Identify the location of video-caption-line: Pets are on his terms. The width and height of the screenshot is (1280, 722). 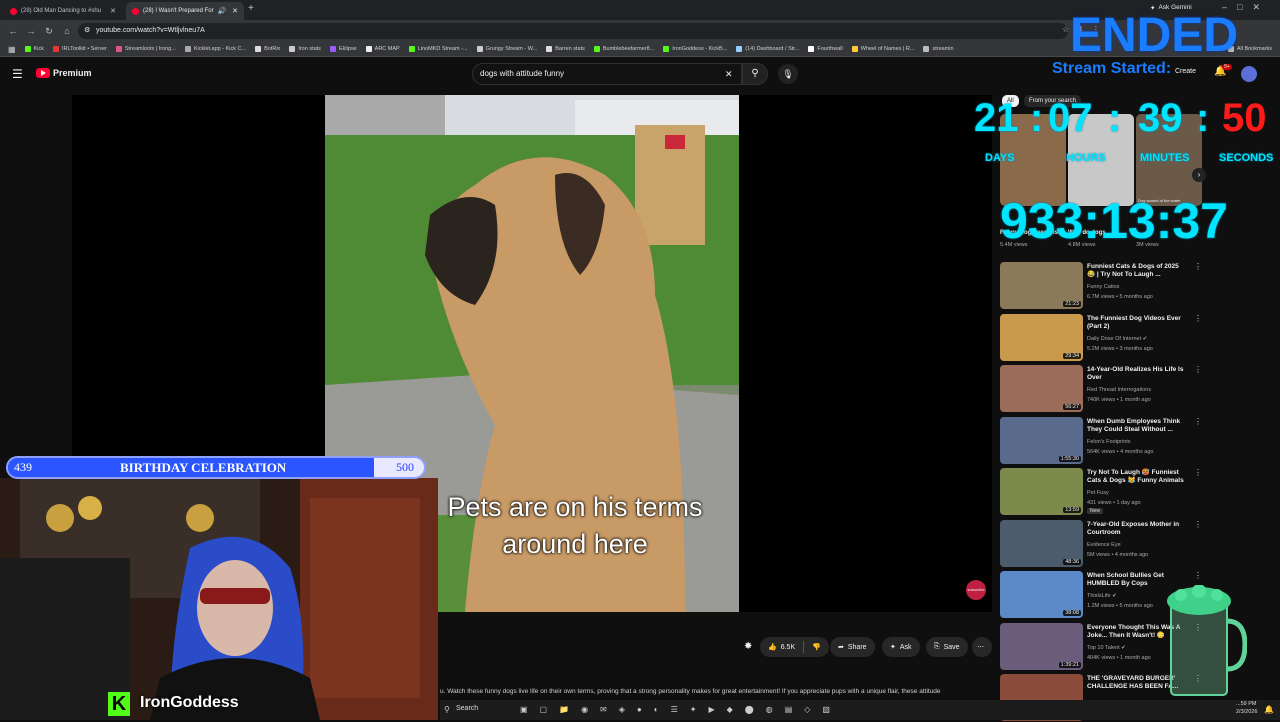
(575, 507).